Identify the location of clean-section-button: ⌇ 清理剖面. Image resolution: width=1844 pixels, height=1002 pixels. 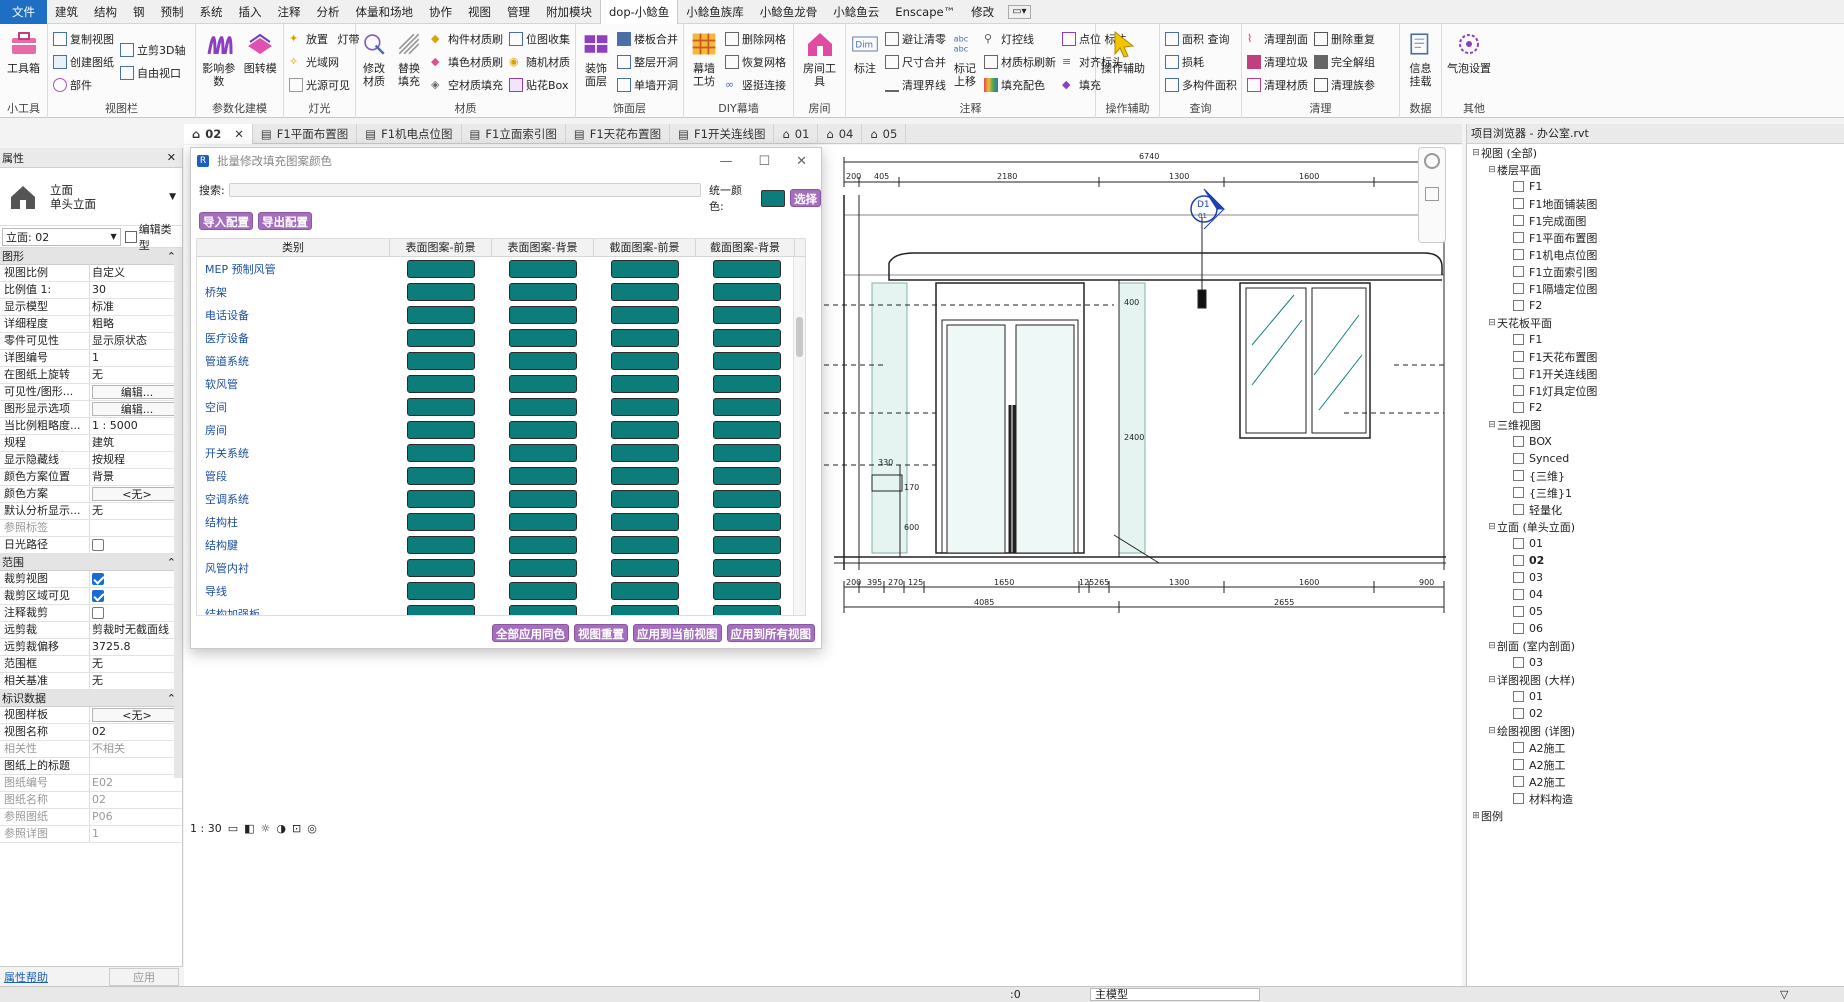
(1277, 39).